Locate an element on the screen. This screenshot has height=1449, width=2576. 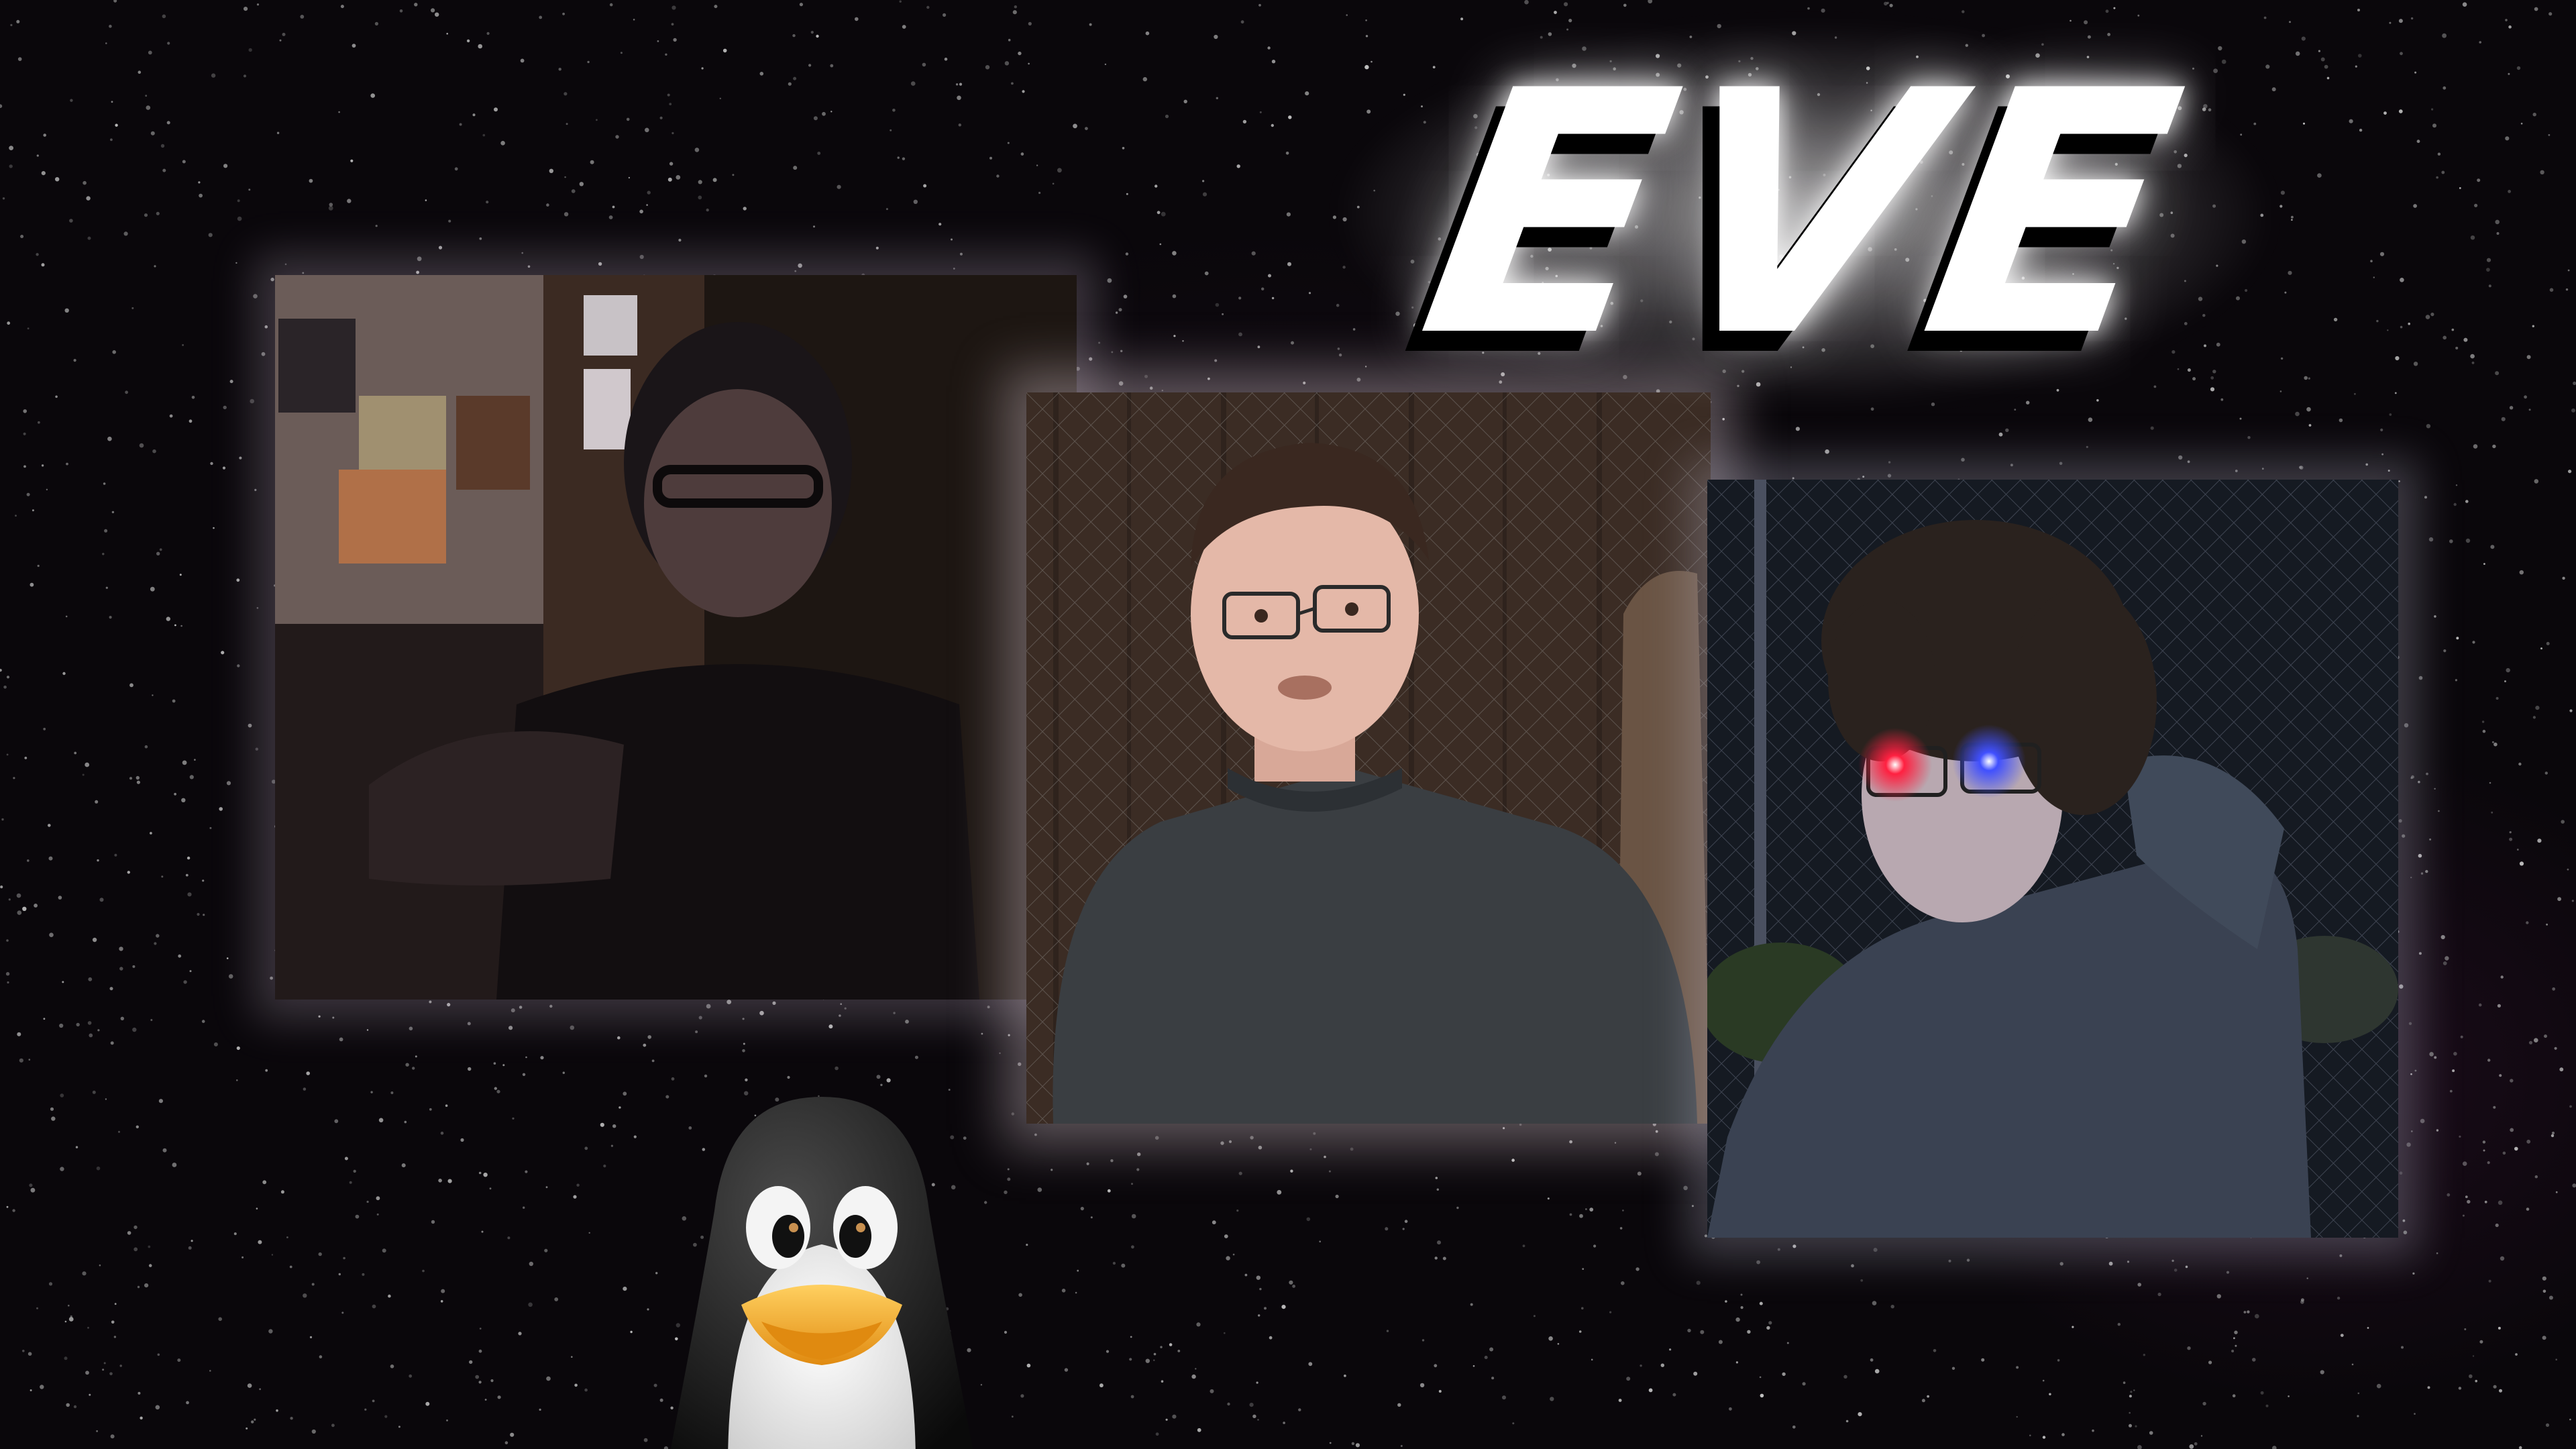
video-title: EVE is located at coordinates (1804, 214).